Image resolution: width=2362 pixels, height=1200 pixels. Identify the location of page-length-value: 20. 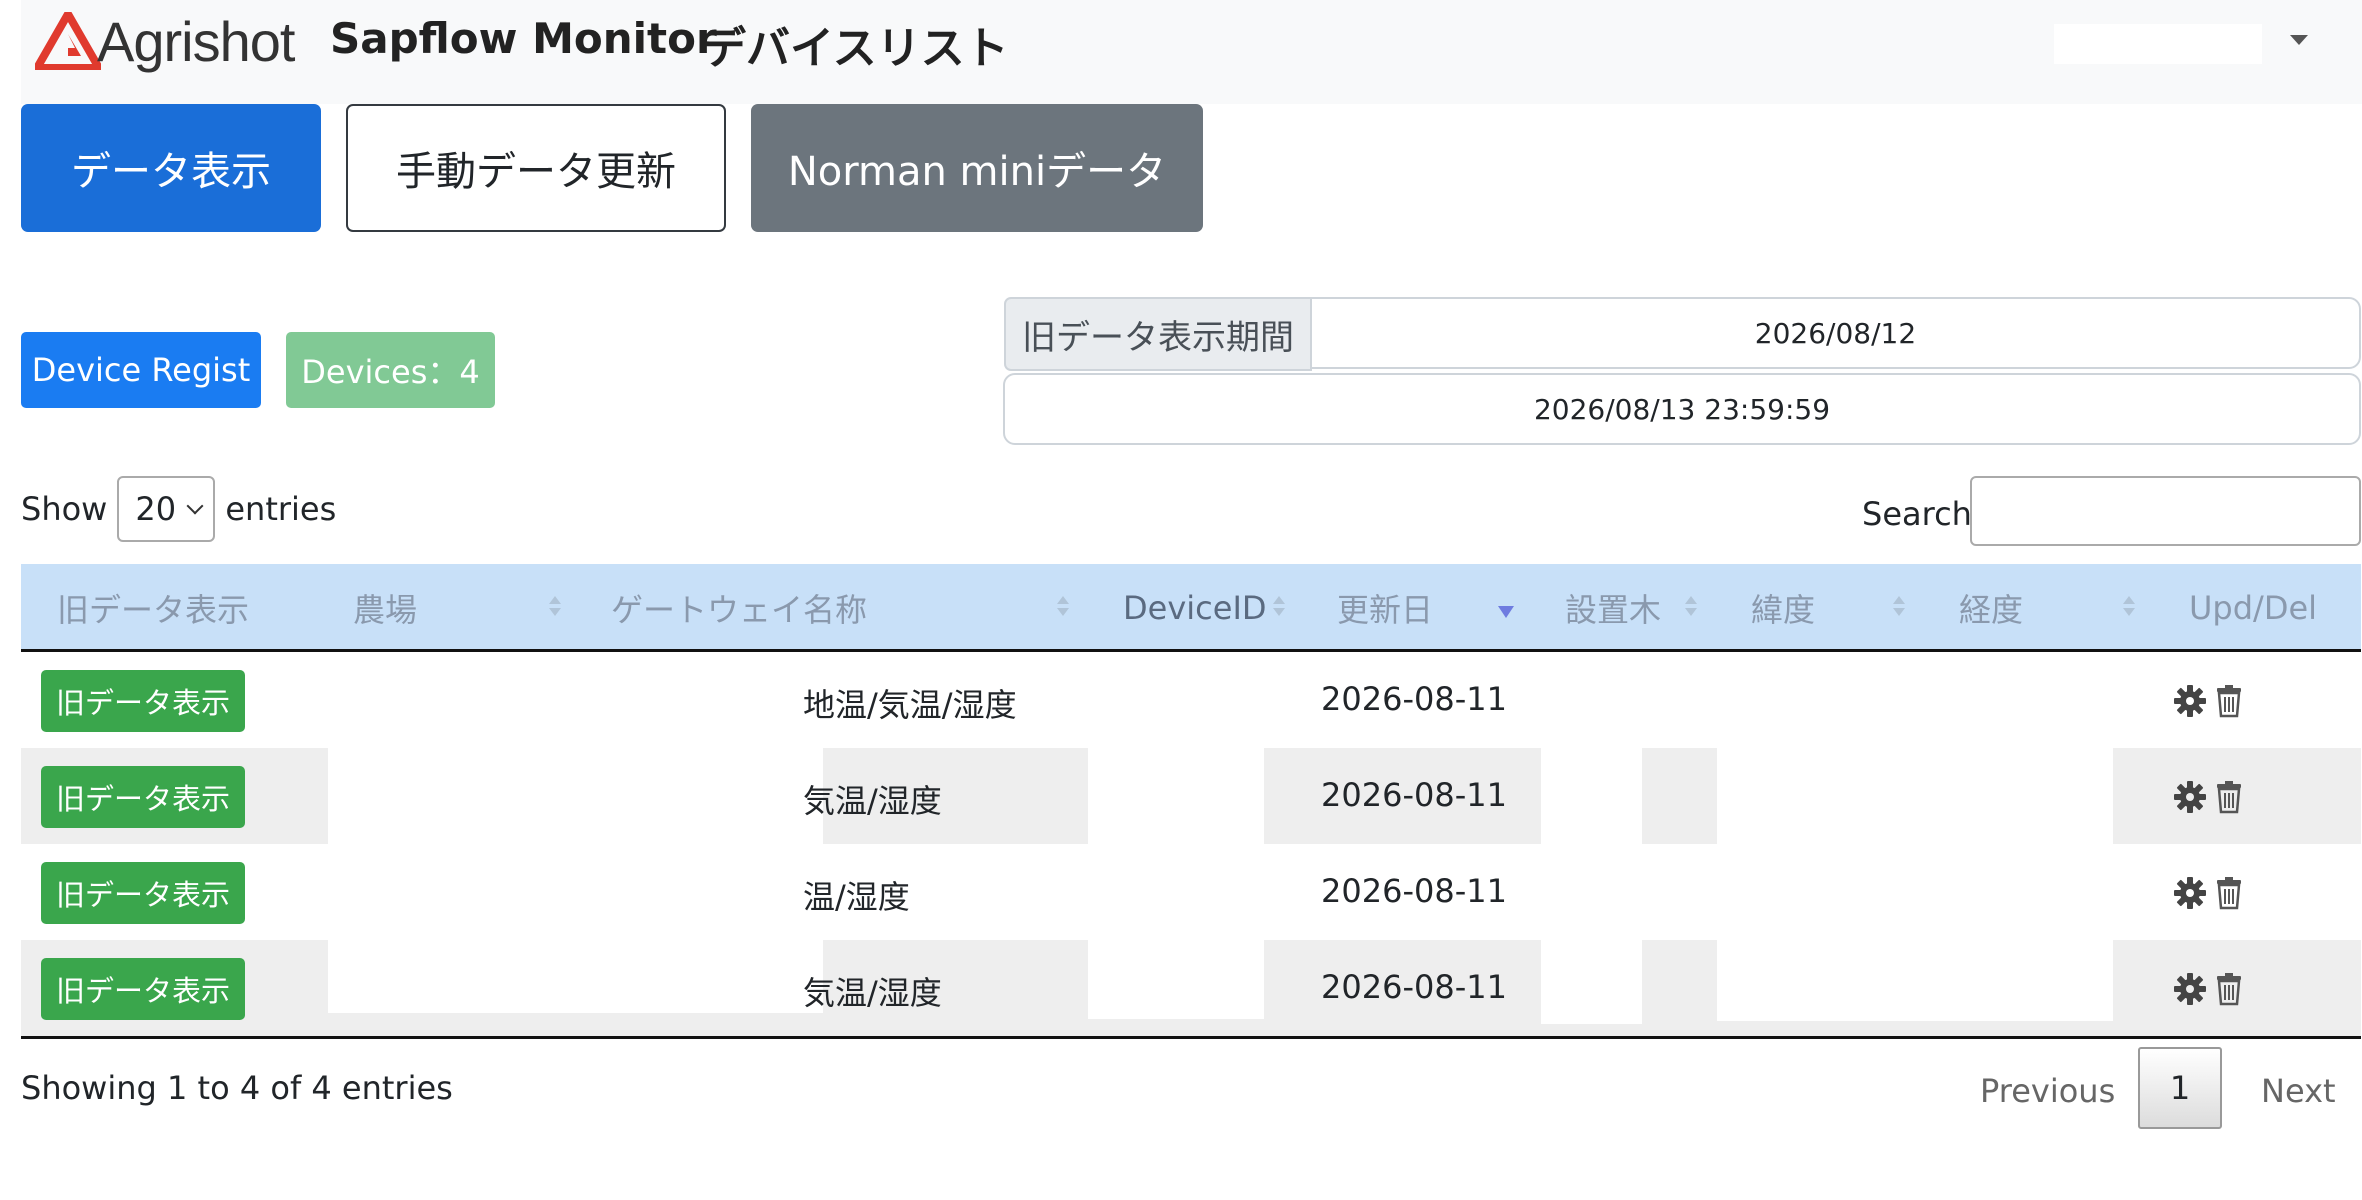
(156, 509).